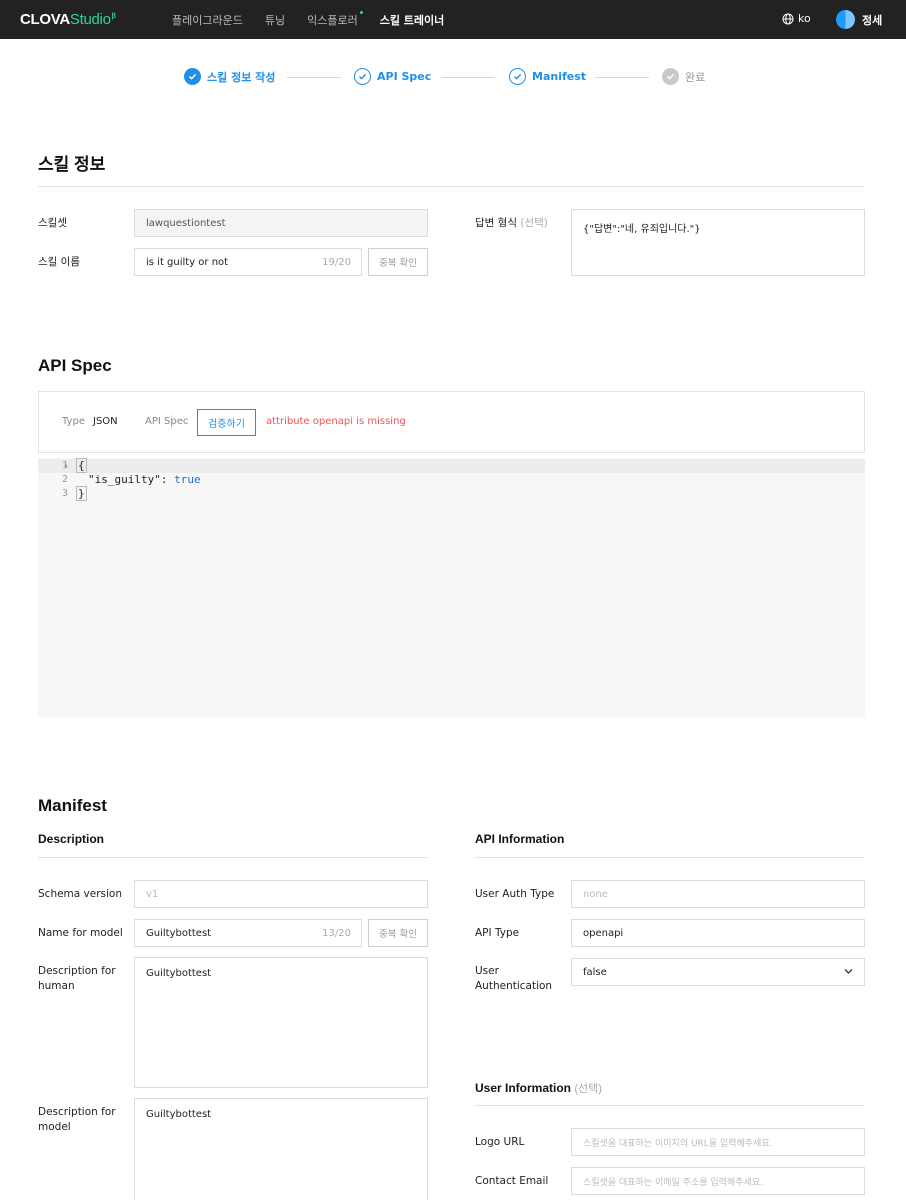  Describe the element at coordinates (73, 421) in the screenshot. I see `type-label: Type` at that location.